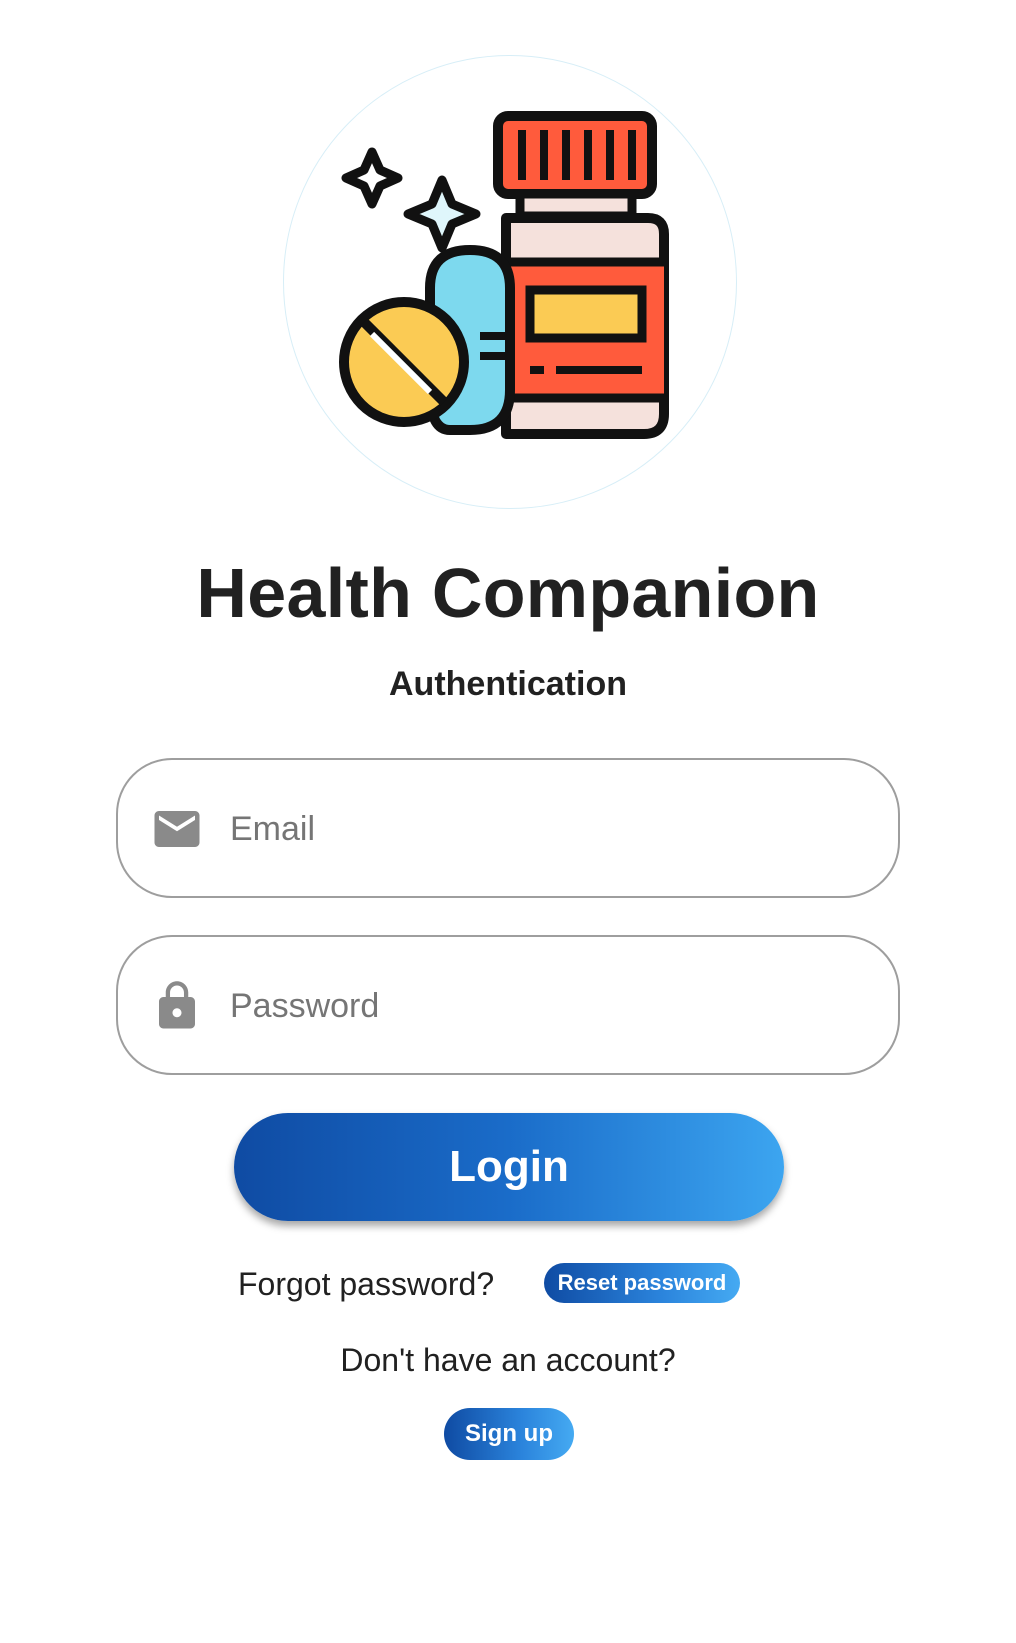 Image resolution: width=1016 pixels, height=1643 pixels. What do you see at coordinates (177, 829) in the screenshot?
I see `email-icon` at bounding box center [177, 829].